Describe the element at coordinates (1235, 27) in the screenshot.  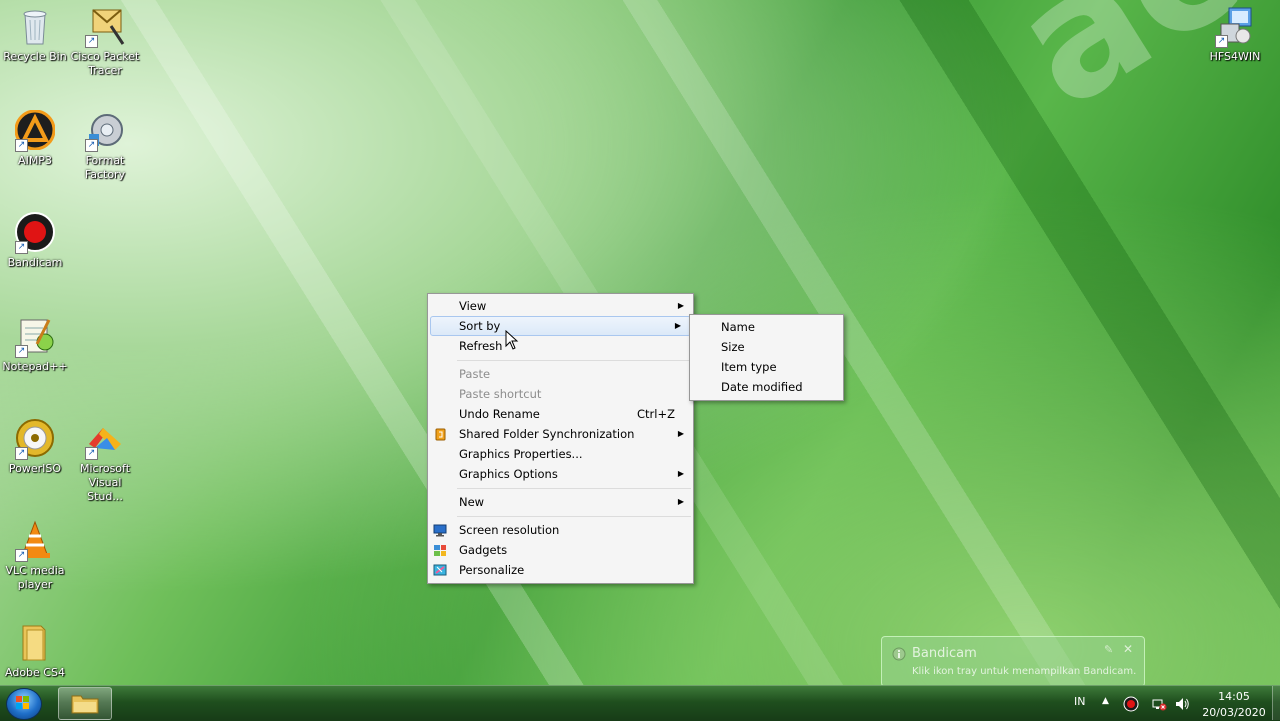
I see `hfs4win-icon: ↗` at that location.